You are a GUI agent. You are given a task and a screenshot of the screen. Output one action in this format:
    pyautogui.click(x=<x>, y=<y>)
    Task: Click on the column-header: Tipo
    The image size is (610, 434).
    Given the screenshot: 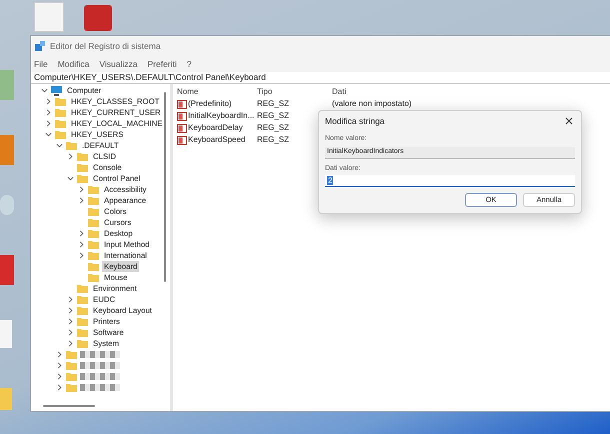 What is the action you would take?
    pyautogui.click(x=294, y=92)
    